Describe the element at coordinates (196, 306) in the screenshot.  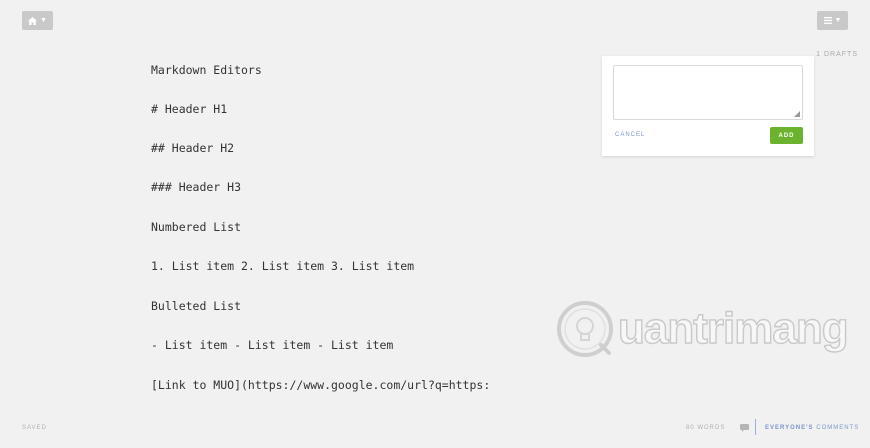
I see `editor-line: Bulleted List` at that location.